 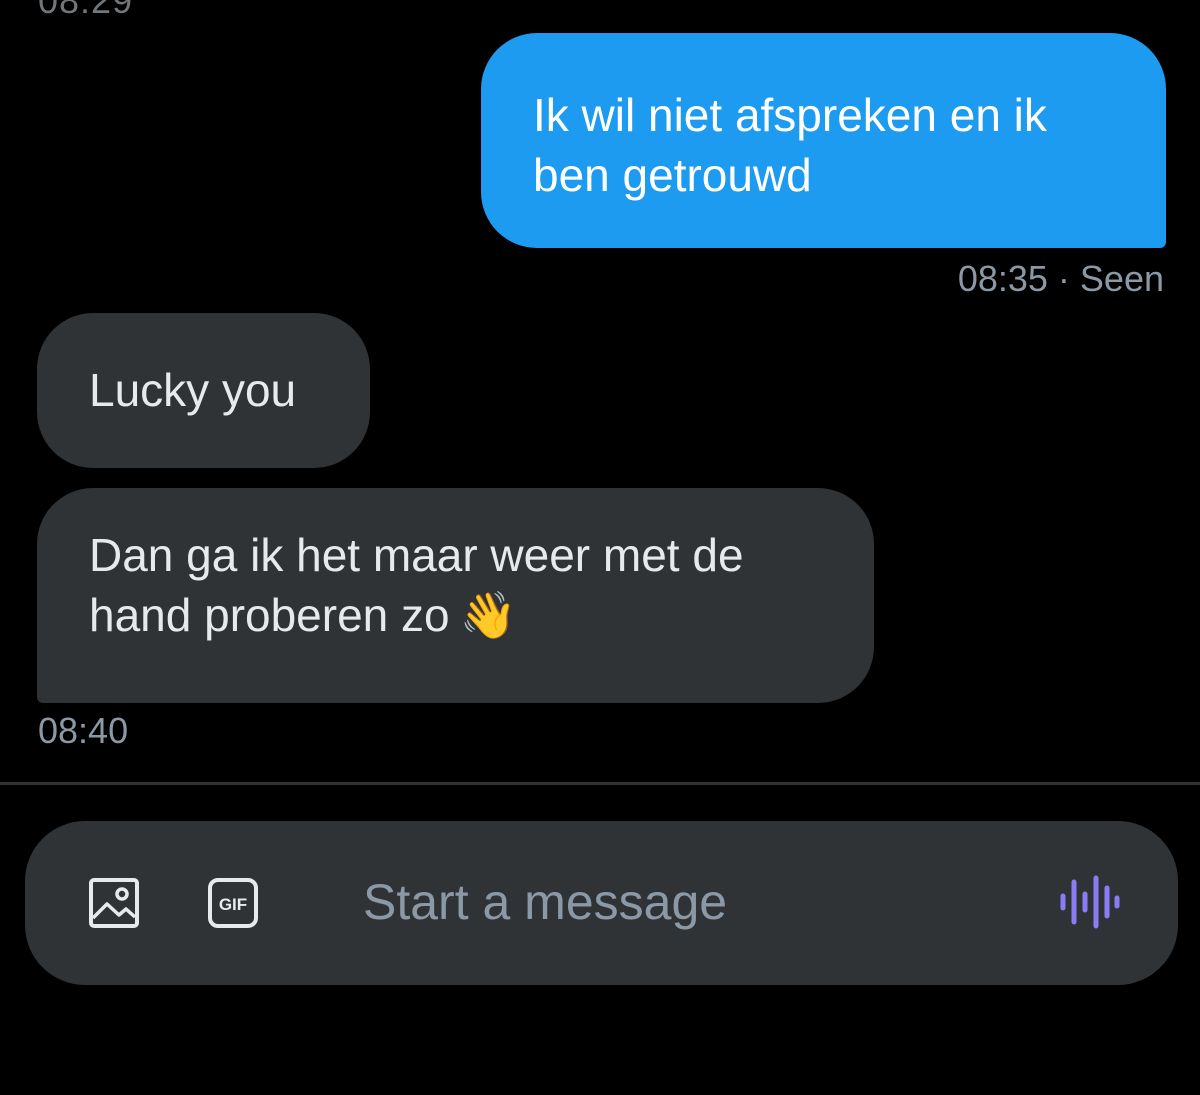 I want to click on message-text: Lucky you, so click(x=193, y=390).